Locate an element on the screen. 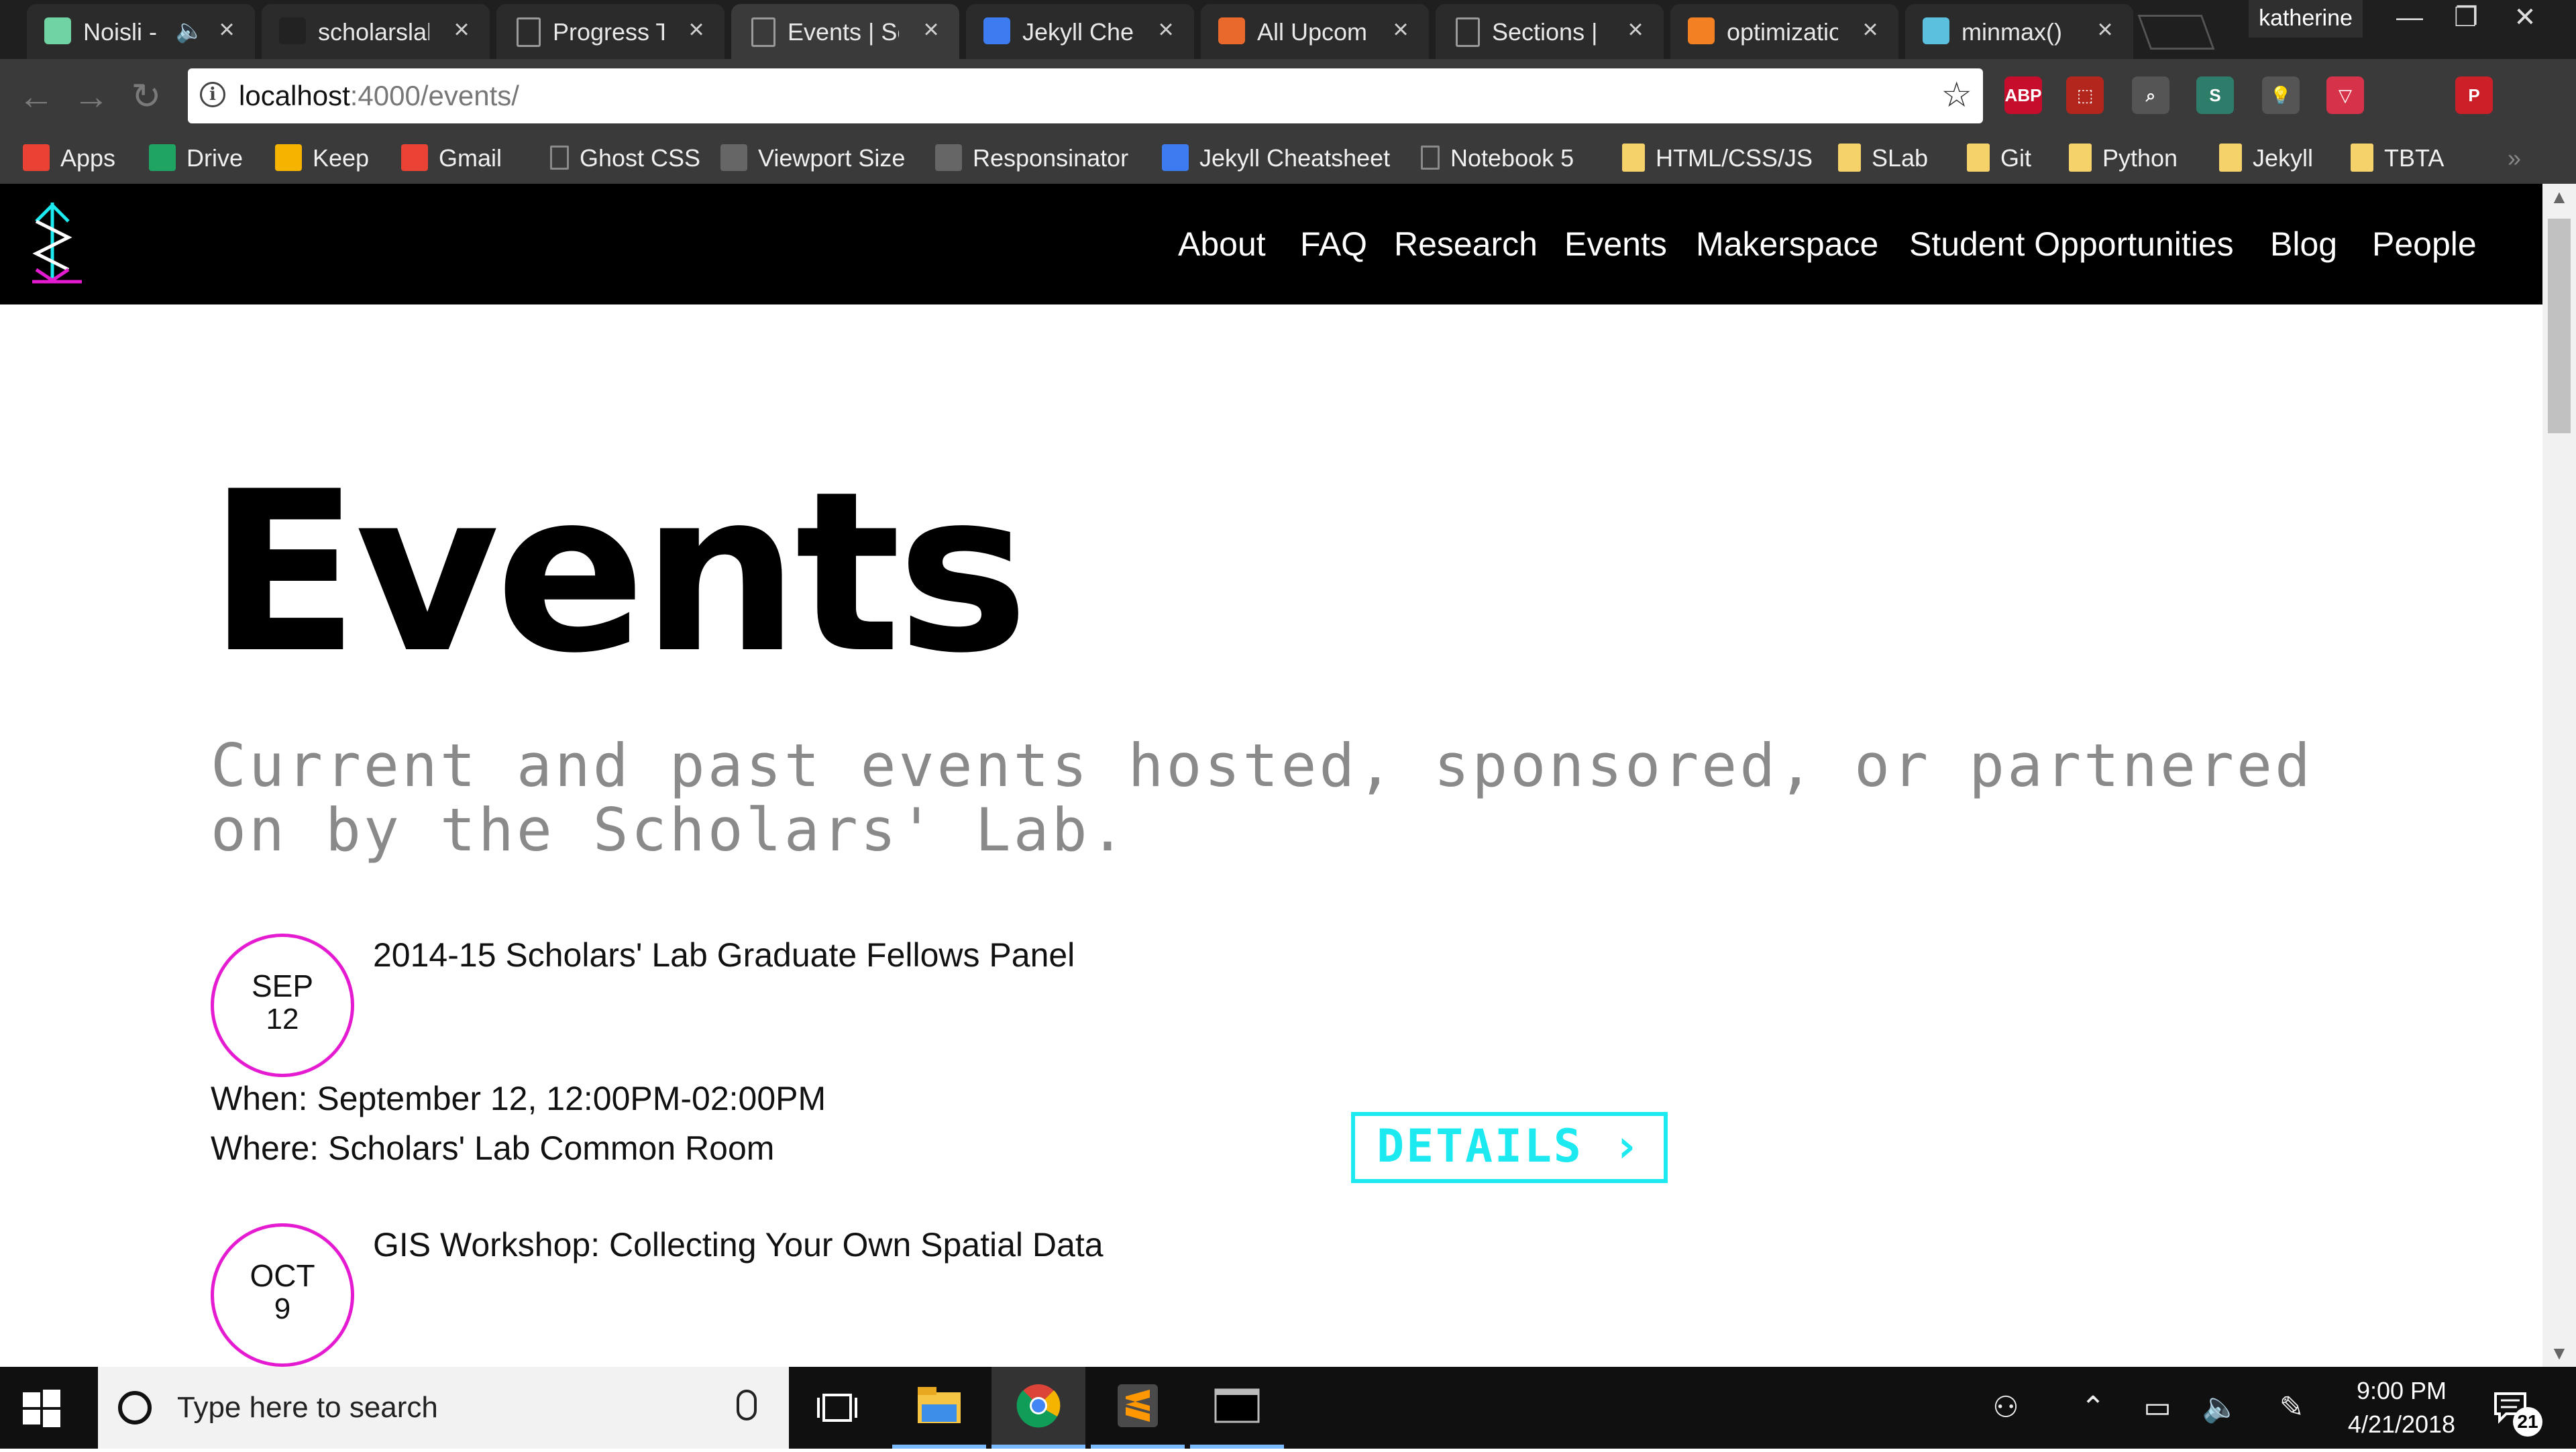 The height and width of the screenshot is (1452, 2576). task-view-button is located at coordinates (837, 1408).